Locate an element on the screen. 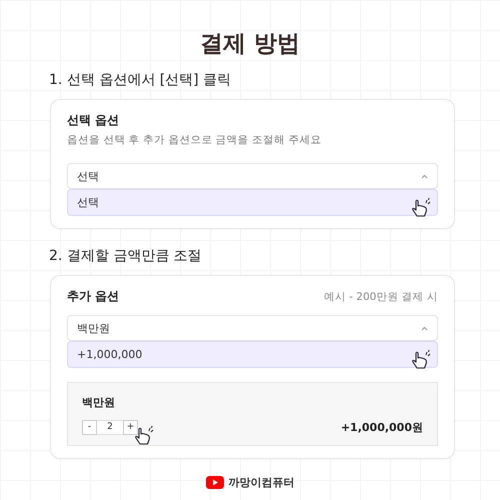  dropdown-select: 백만원 is located at coordinates (252, 328).